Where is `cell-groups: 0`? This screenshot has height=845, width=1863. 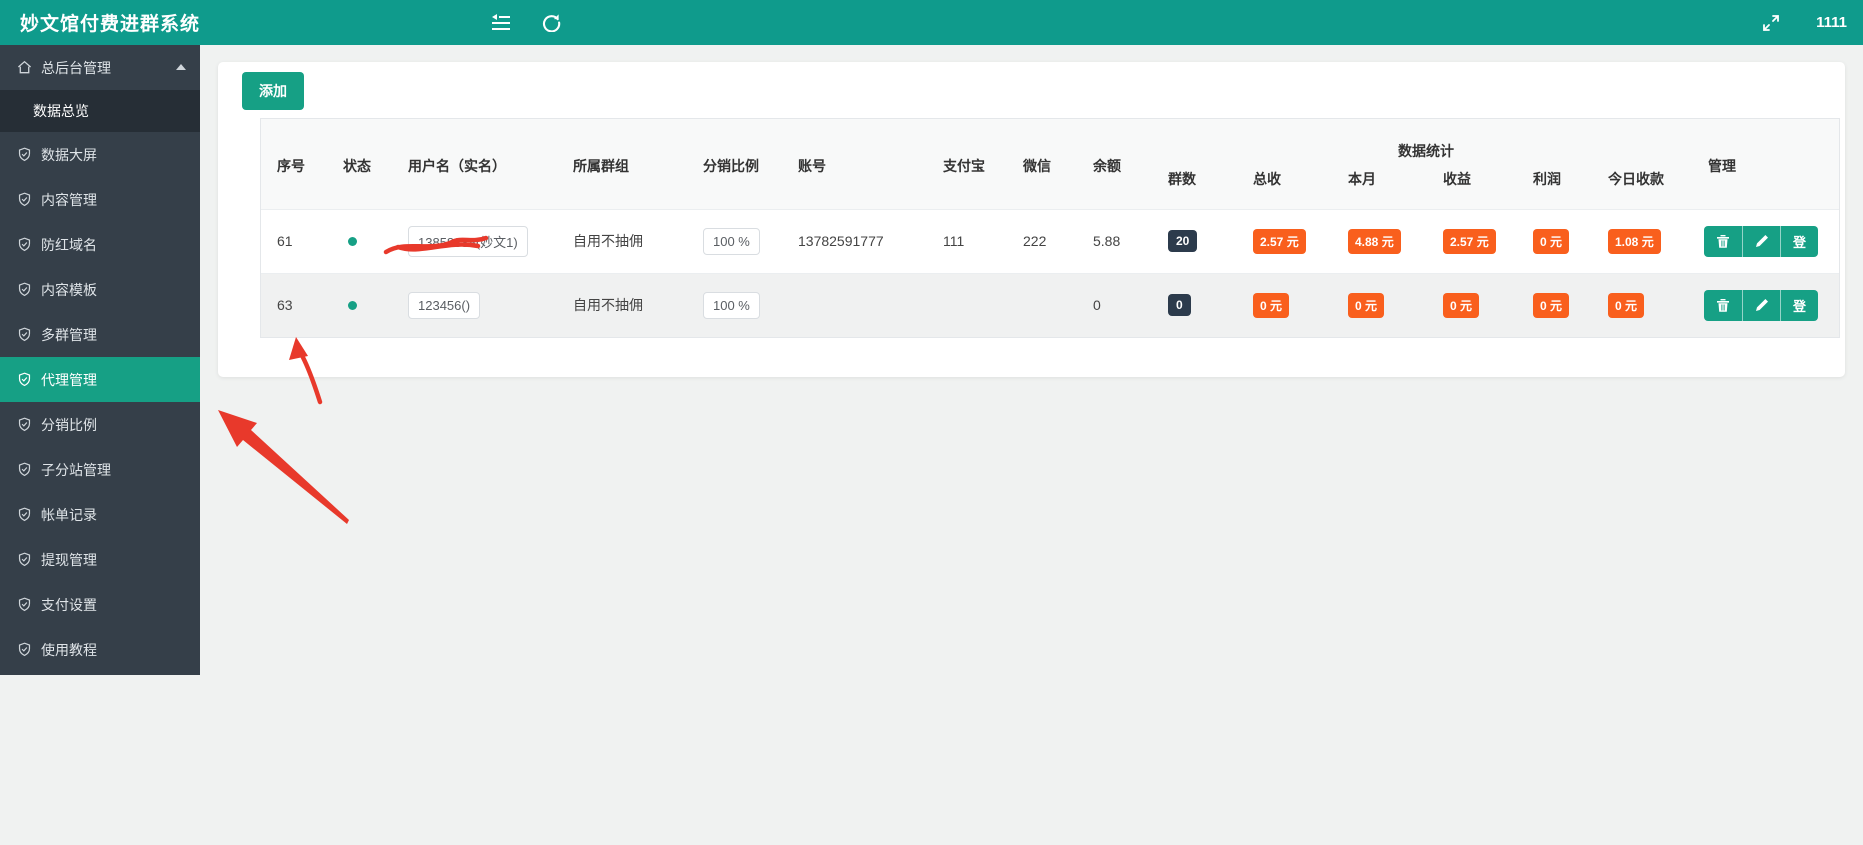 cell-groups: 0 is located at coordinates (1198, 304).